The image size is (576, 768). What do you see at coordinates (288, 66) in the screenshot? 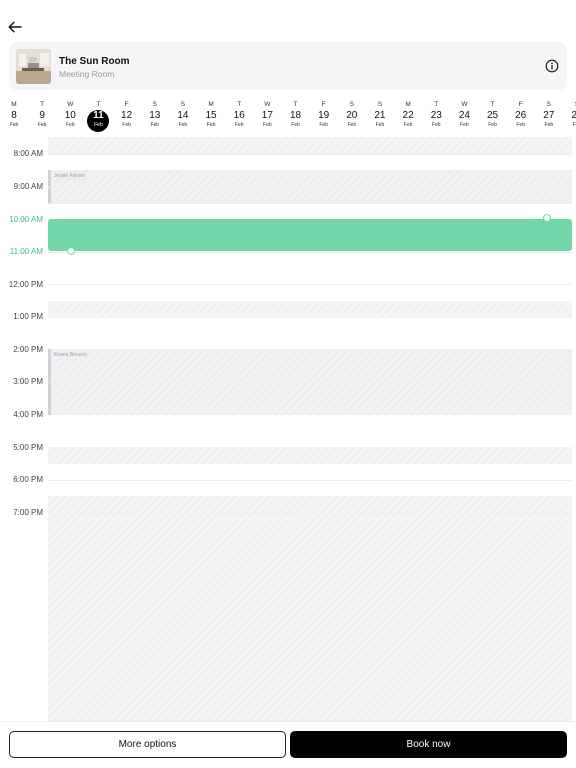
I see `room-card: The Sun Room Meeting Room` at bounding box center [288, 66].